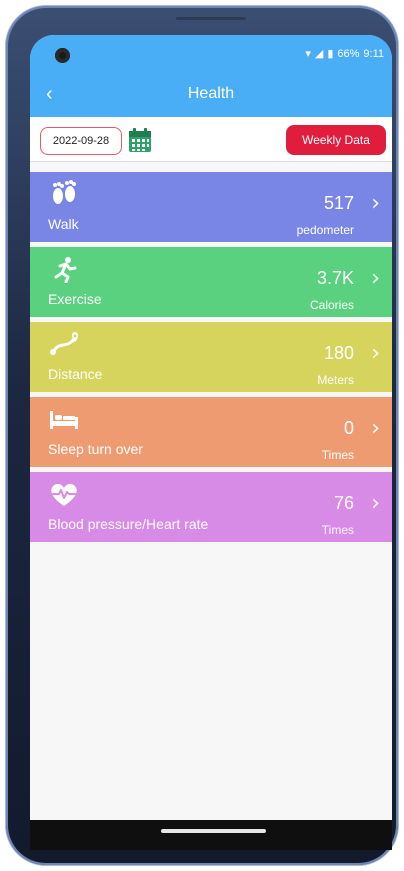 This screenshot has width=404, height=871. Describe the element at coordinates (62, 55) in the screenshot. I see `front-camera` at that location.